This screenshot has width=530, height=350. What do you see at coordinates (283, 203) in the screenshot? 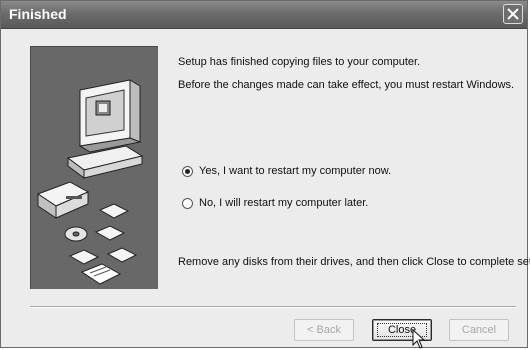
I see `restart-later-label: No, I will restart my computer later.` at bounding box center [283, 203].